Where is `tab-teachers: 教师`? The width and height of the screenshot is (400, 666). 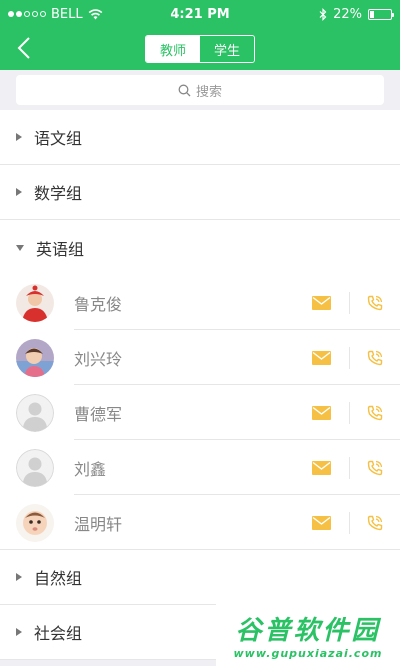
tab-teachers: 教师 is located at coordinates (173, 49).